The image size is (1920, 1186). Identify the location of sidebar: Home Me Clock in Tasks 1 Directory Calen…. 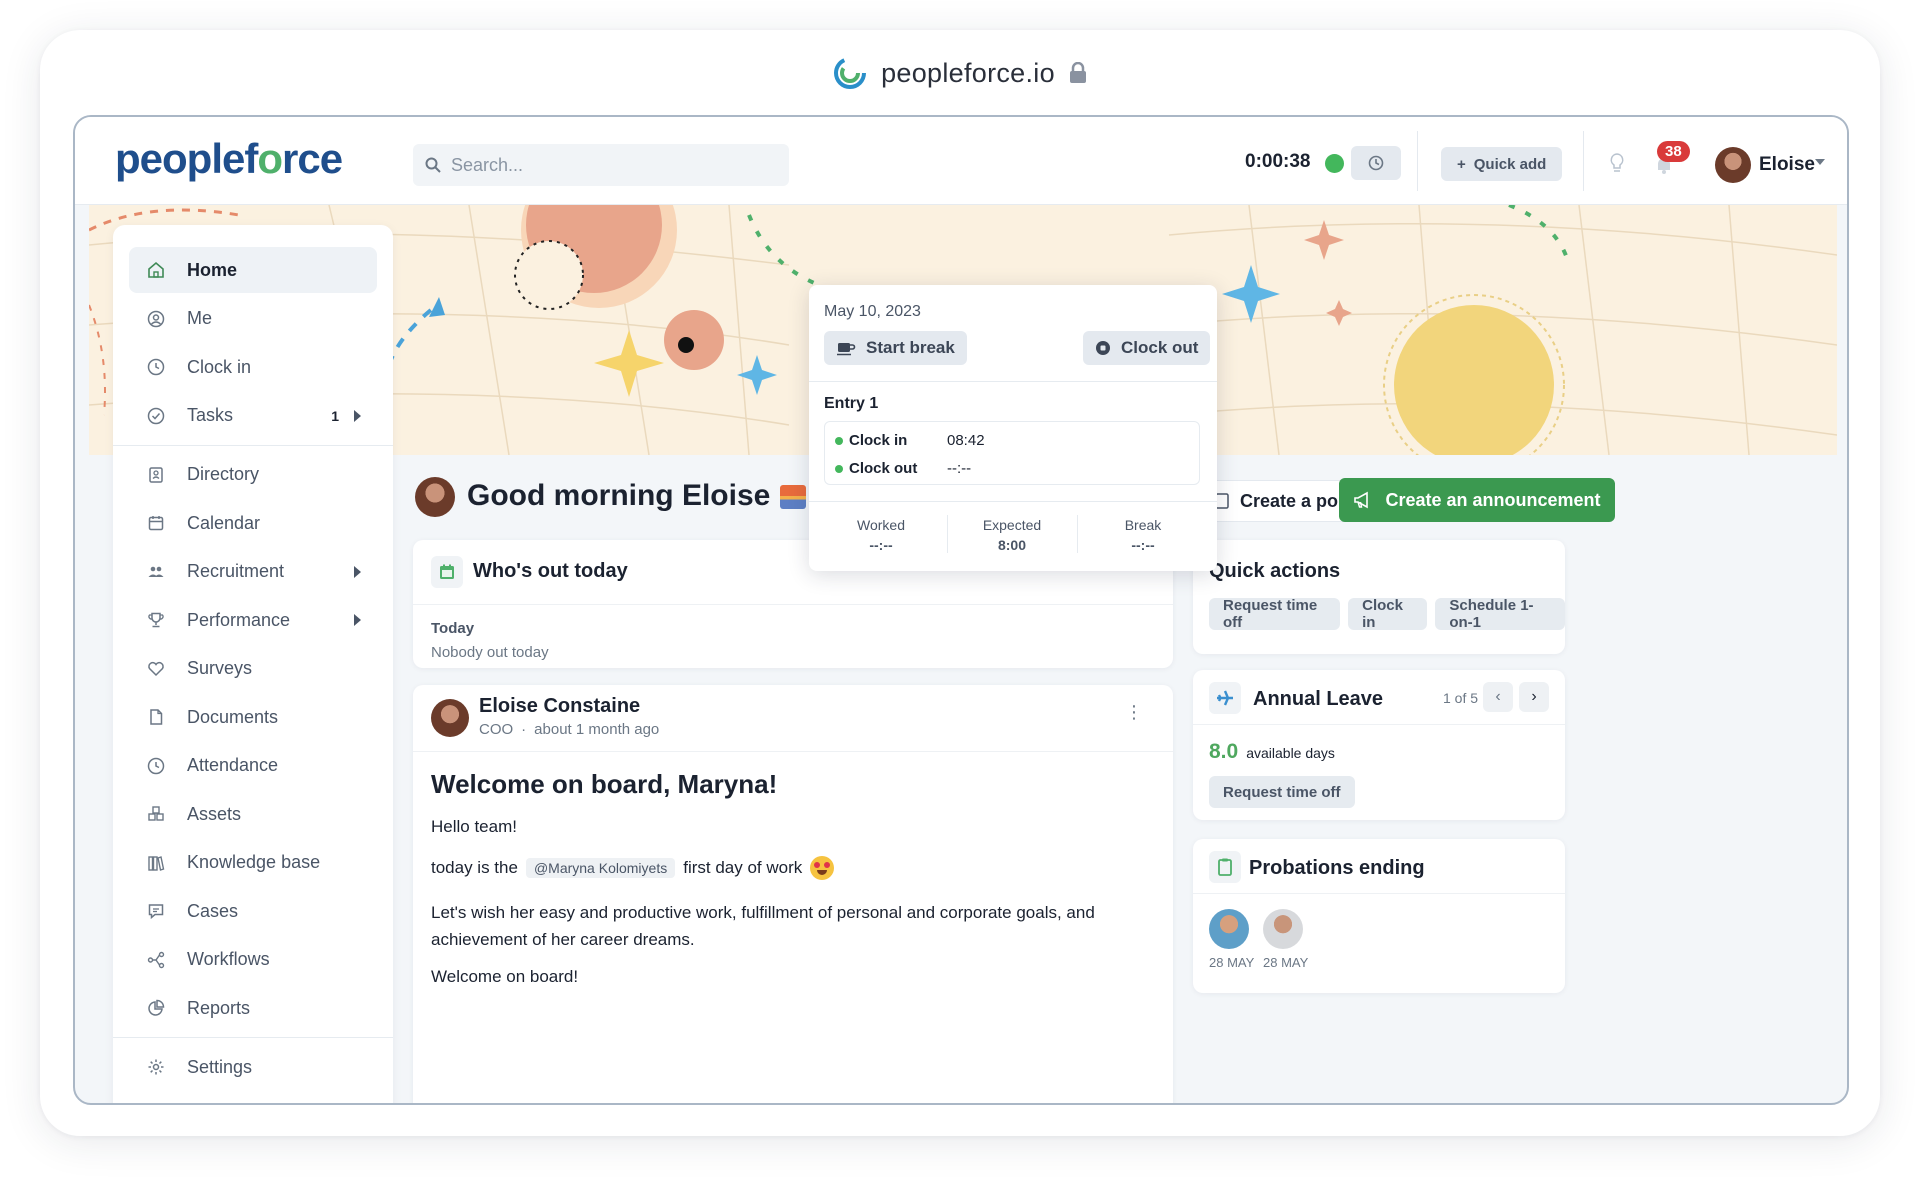
(253, 664).